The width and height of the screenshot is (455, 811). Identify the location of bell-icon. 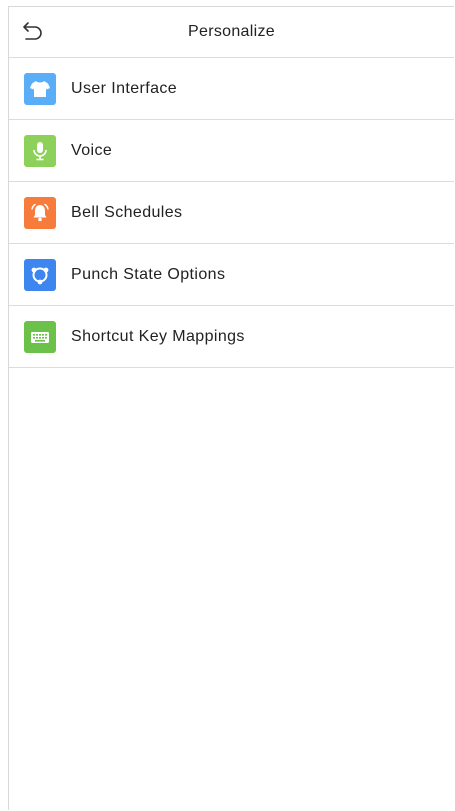
(40, 212).